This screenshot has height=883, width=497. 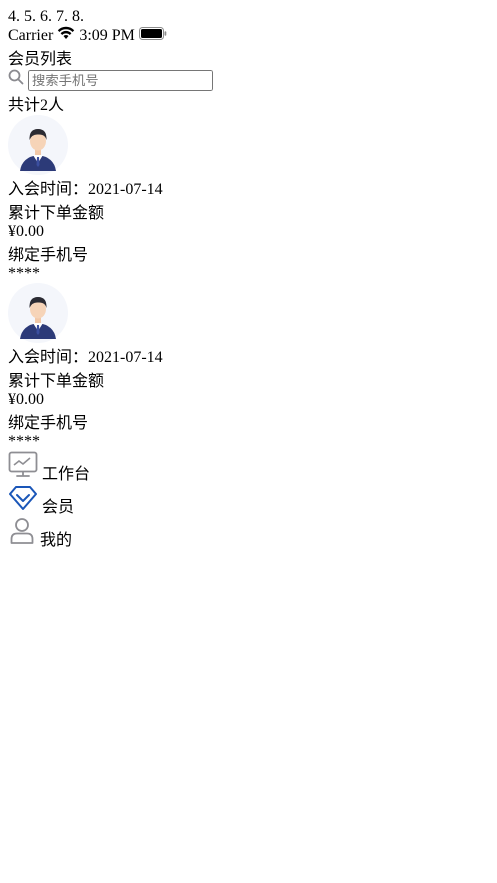 What do you see at coordinates (58, 507) in the screenshot?
I see `tab-label: 会员` at bounding box center [58, 507].